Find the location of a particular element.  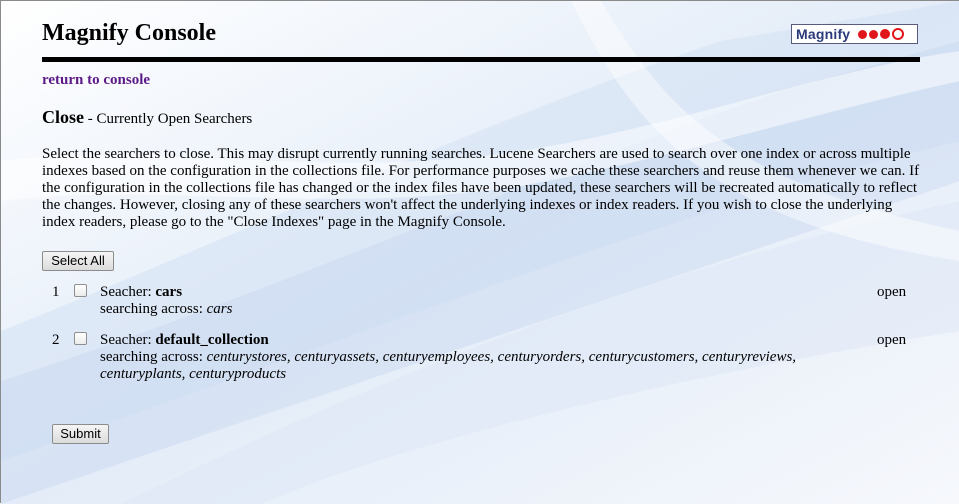

logo-text: Magnify is located at coordinates (823, 34).